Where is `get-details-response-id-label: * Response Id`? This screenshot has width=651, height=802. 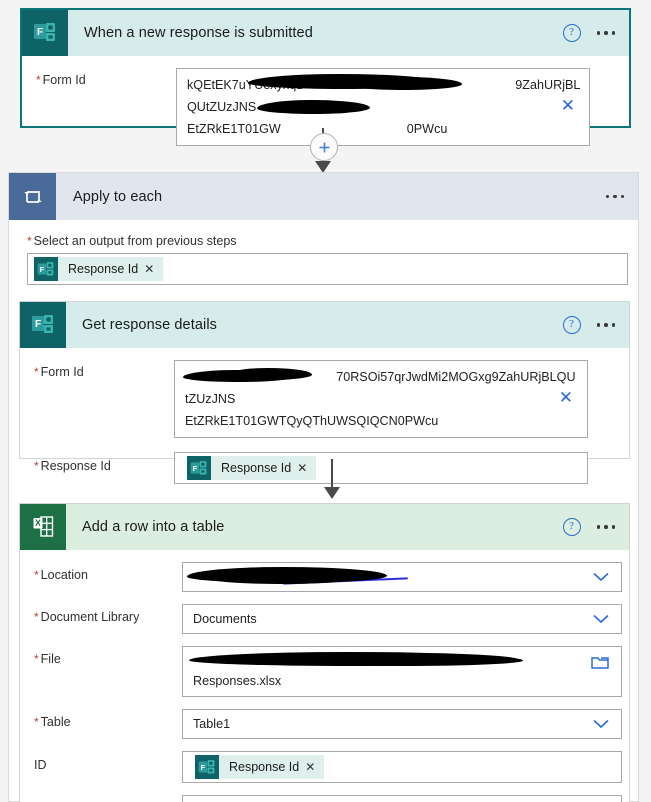
get-details-response-id-label: * Response Id is located at coordinates (72, 466).